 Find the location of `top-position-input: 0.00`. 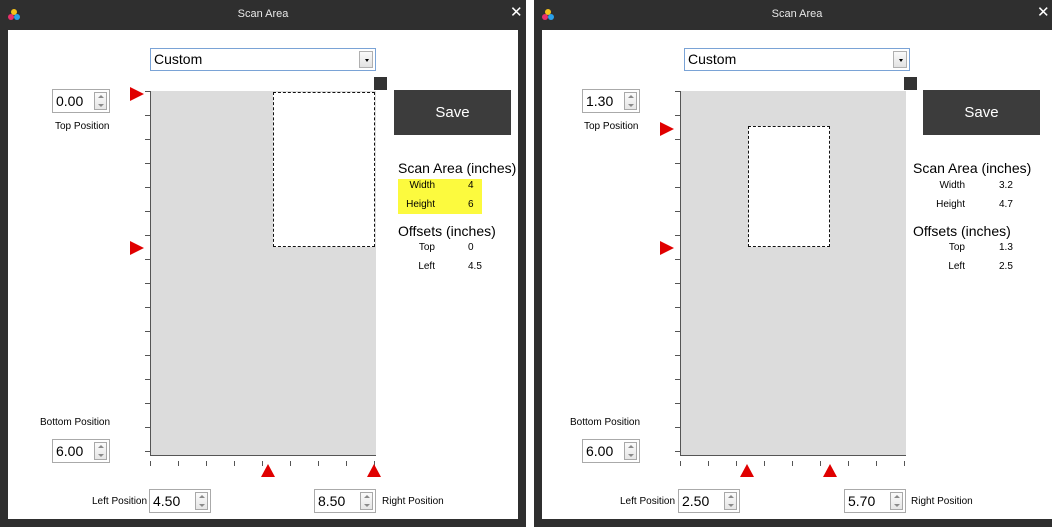

top-position-input: 0.00 is located at coordinates (81, 101).